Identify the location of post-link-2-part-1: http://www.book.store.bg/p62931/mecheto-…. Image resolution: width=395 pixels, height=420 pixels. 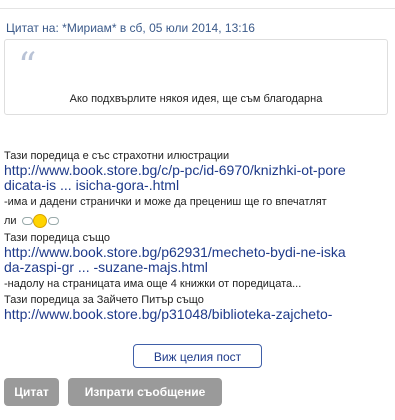
(175, 252).